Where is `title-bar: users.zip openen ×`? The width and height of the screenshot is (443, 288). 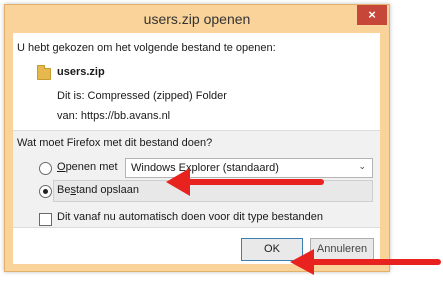 title-bar: users.zip openen × is located at coordinates (197, 19).